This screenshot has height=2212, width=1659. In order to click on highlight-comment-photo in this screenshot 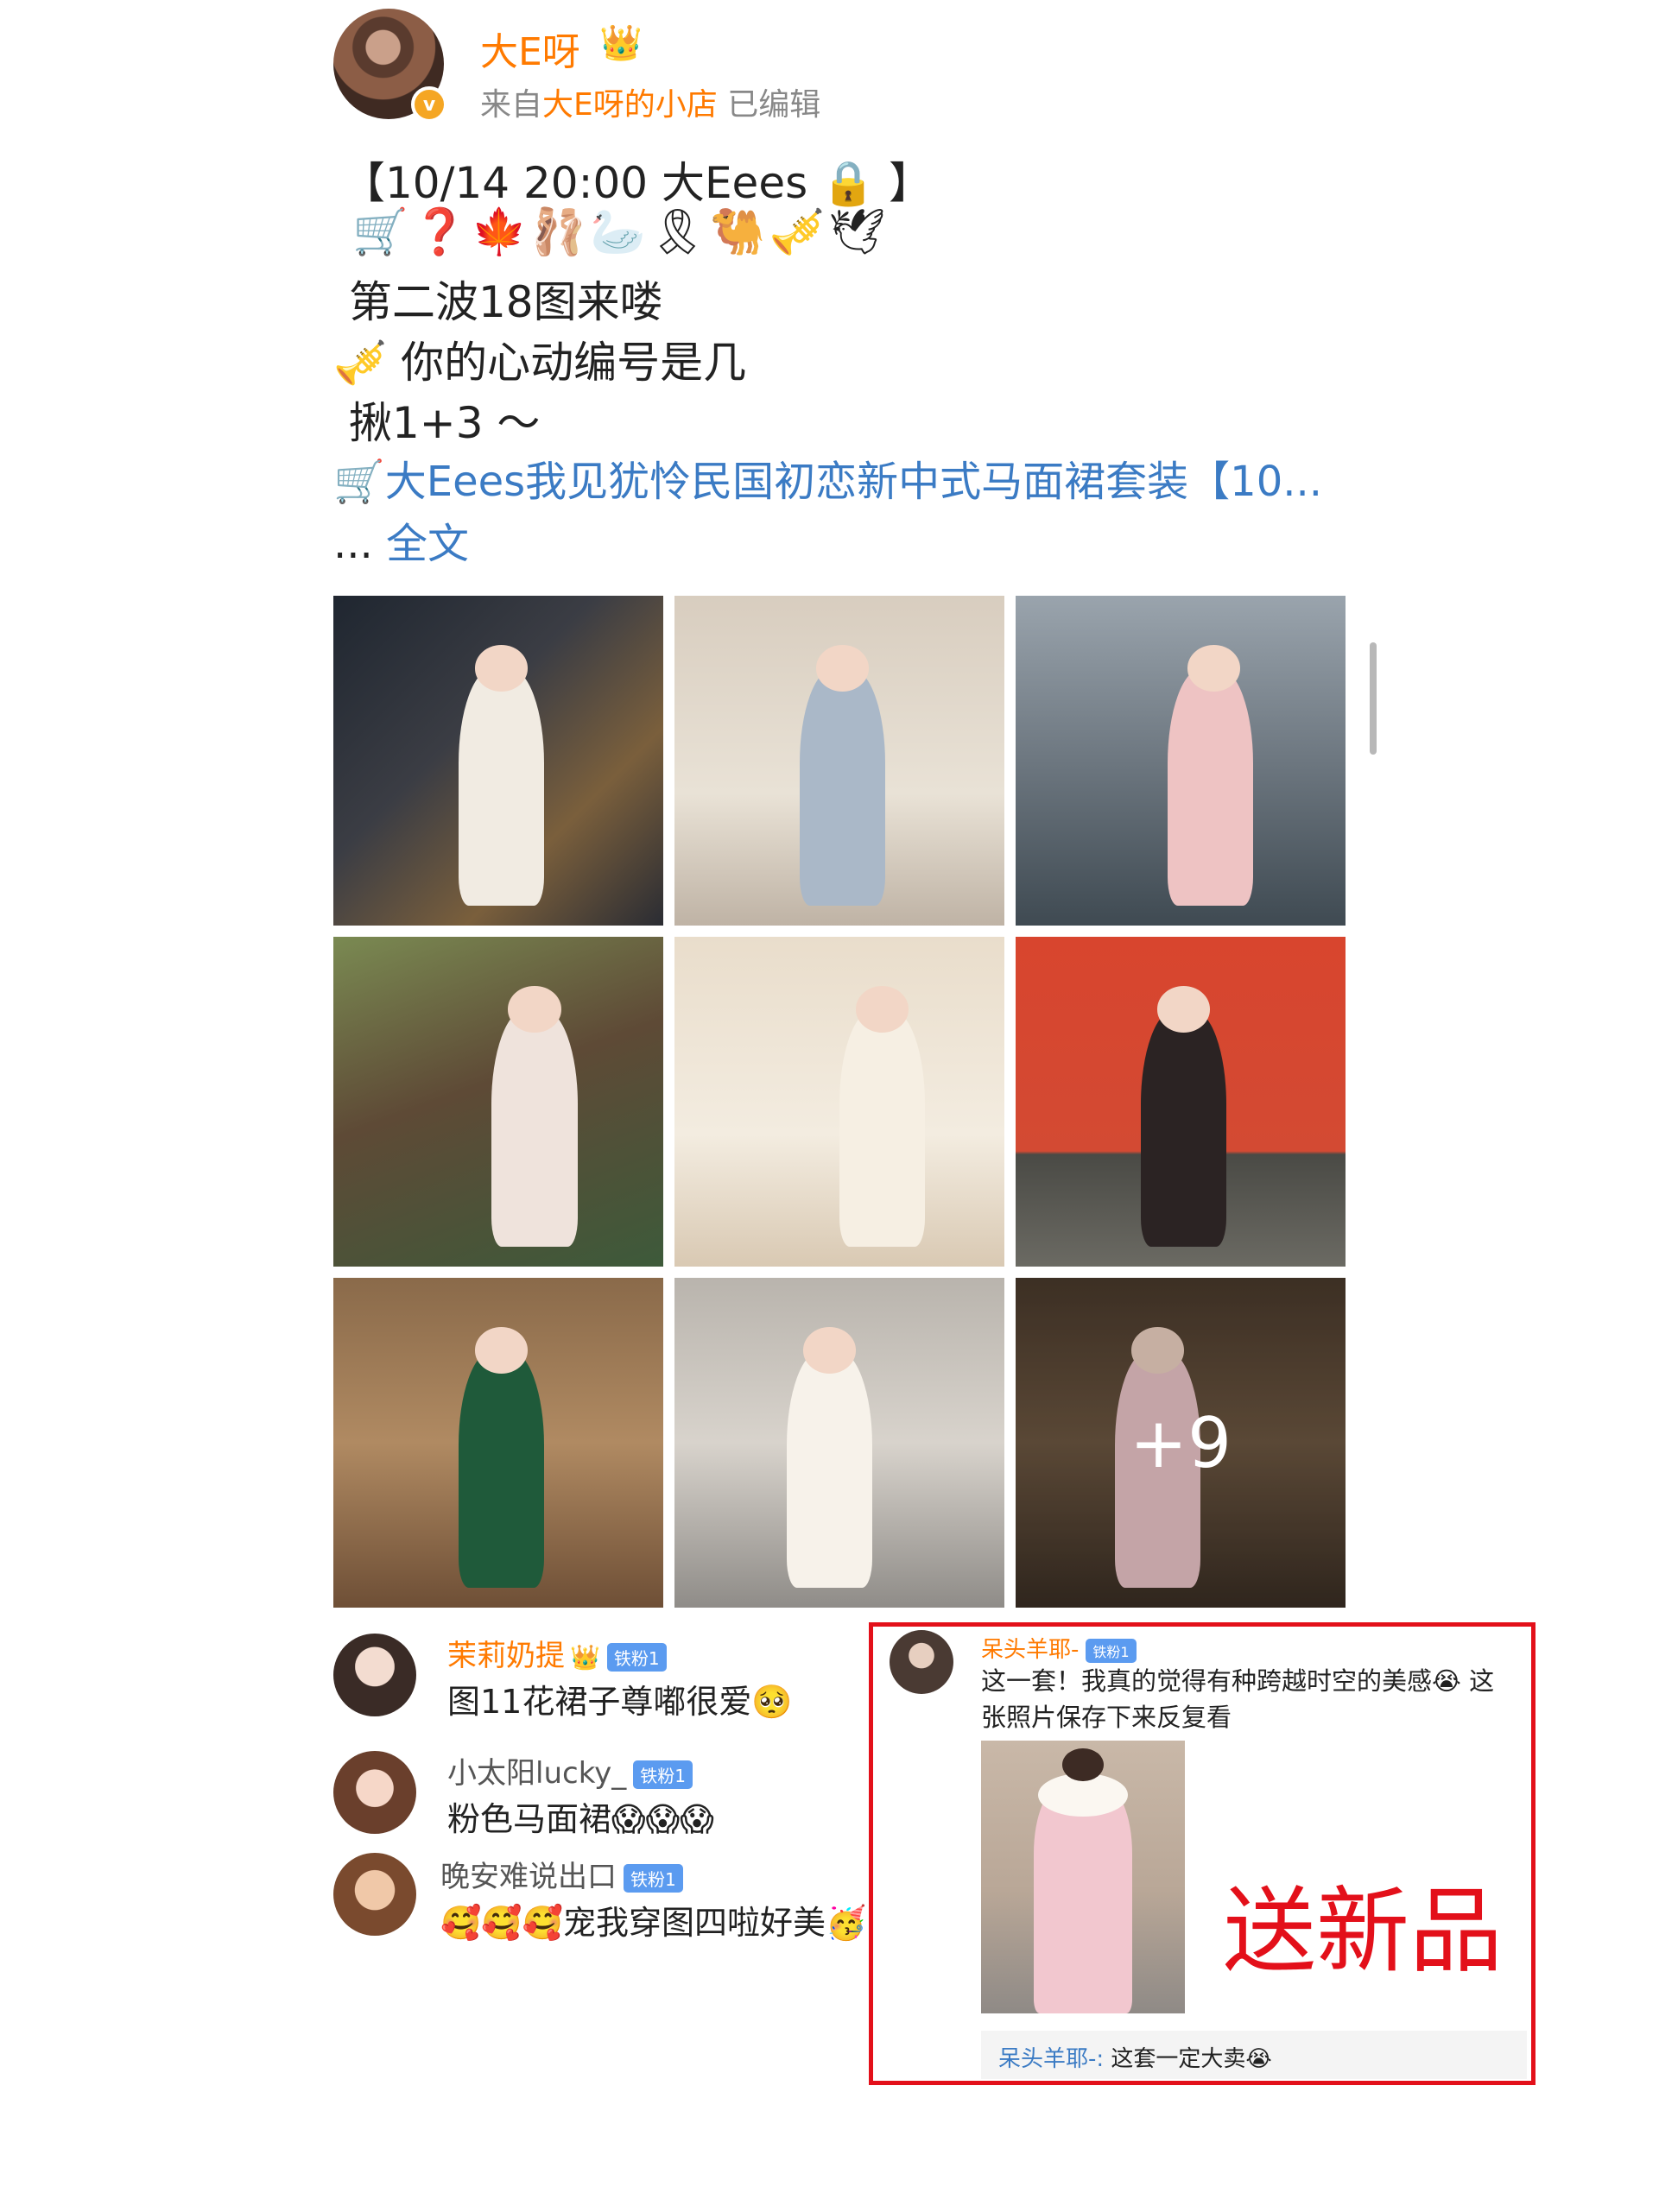, I will do `click(1083, 1877)`.